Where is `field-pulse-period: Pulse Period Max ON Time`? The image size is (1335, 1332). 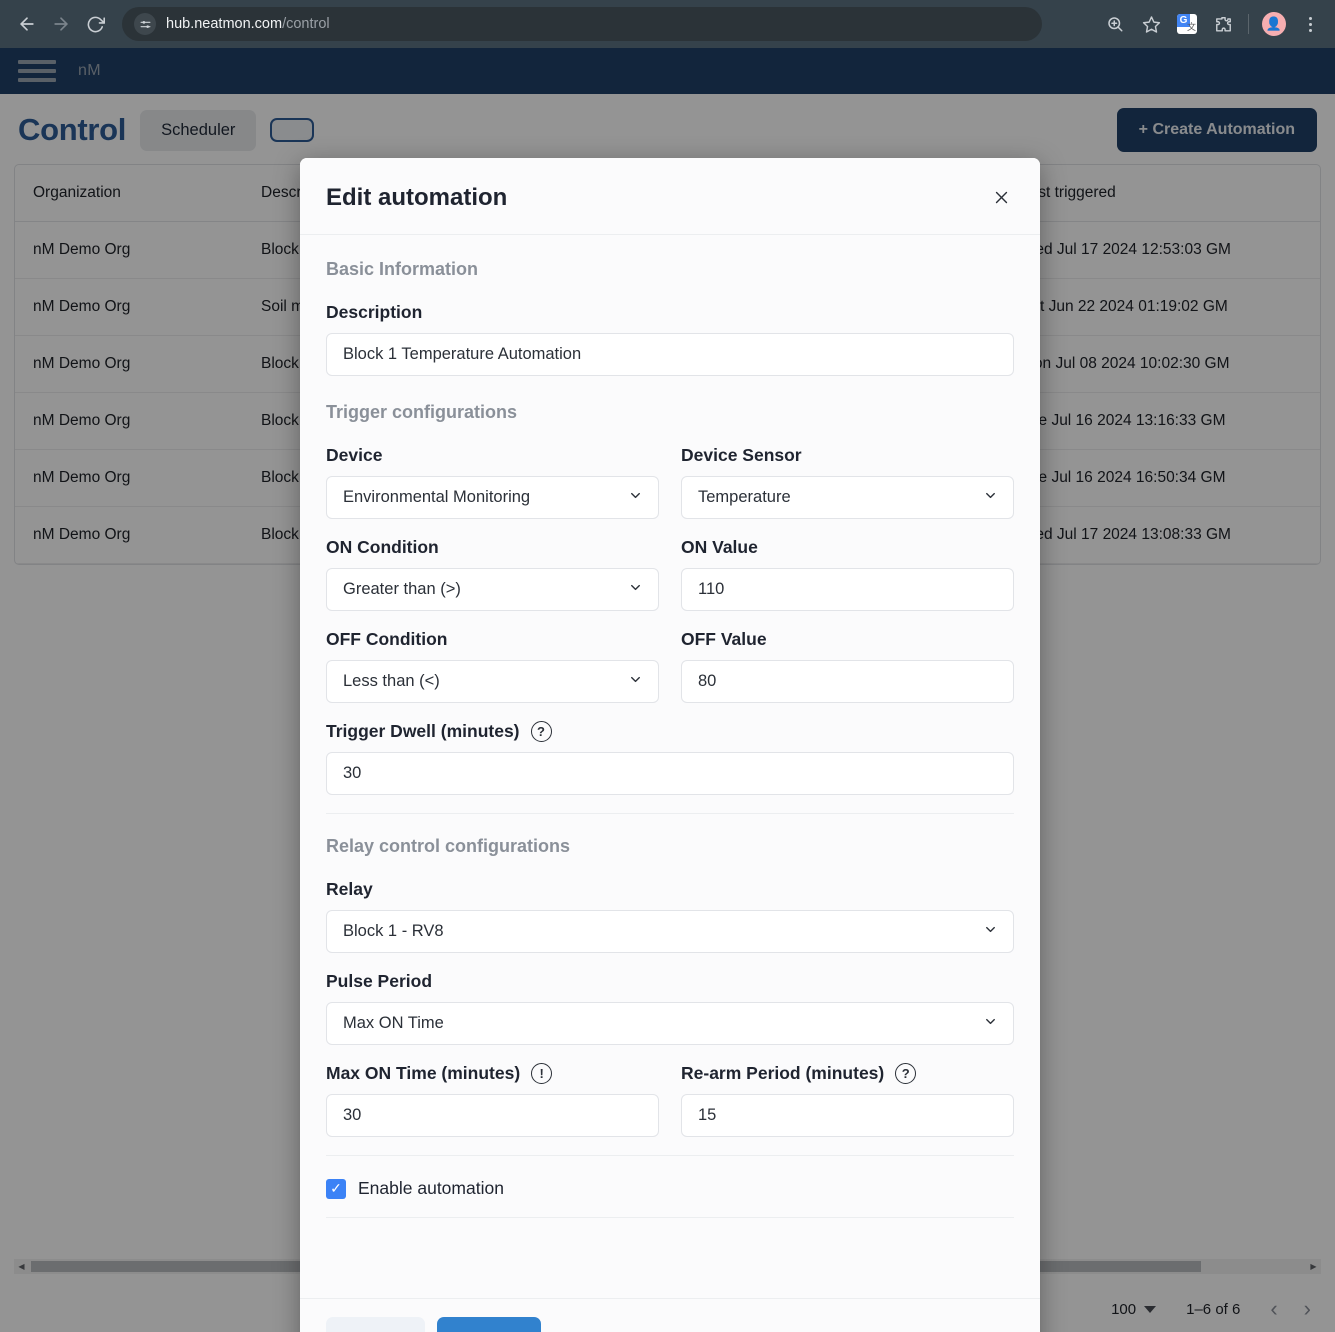 field-pulse-period: Pulse Period Max ON Time is located at coordinates (670, 1008).